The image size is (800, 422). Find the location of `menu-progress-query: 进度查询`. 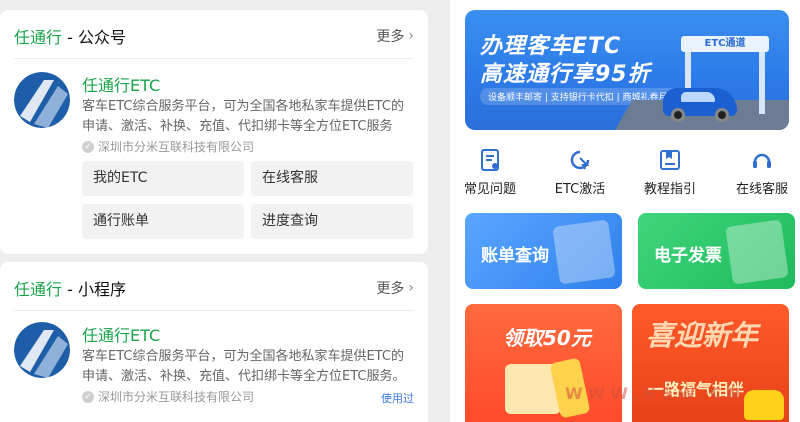

menu-progress-query: 进度查询 is located at coordinates (332, 221).